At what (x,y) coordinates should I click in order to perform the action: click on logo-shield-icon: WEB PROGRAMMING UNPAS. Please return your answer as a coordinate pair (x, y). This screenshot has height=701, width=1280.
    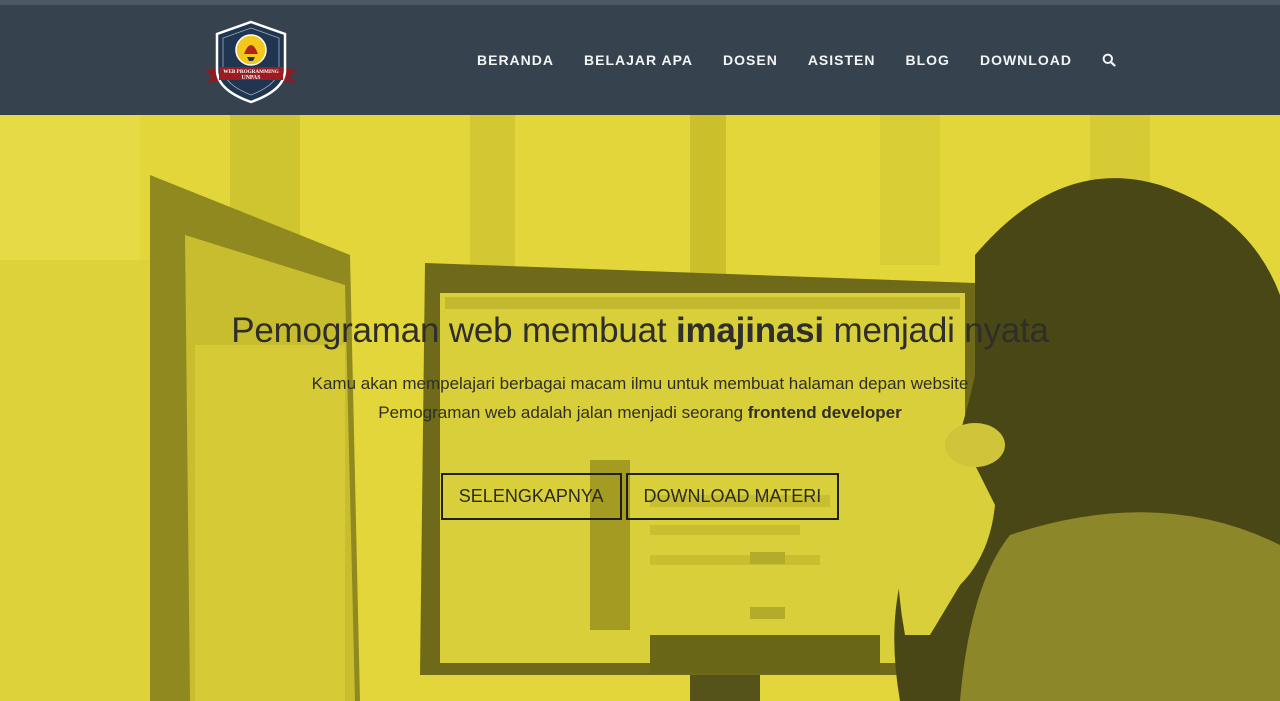
    Looking at the image, I should click on (251, 62).